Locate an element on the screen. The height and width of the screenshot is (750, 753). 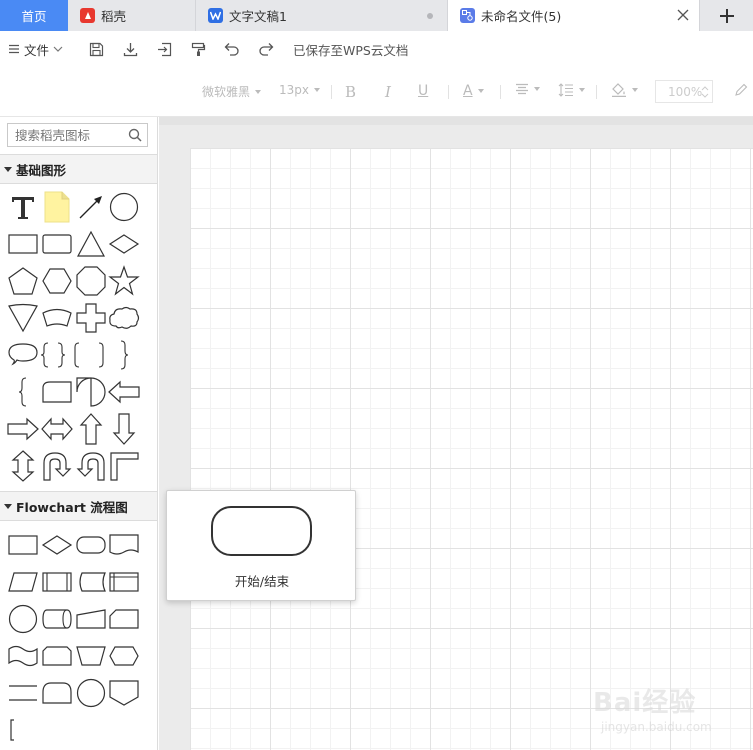
flow-connector is located at coordinates (23, 619).